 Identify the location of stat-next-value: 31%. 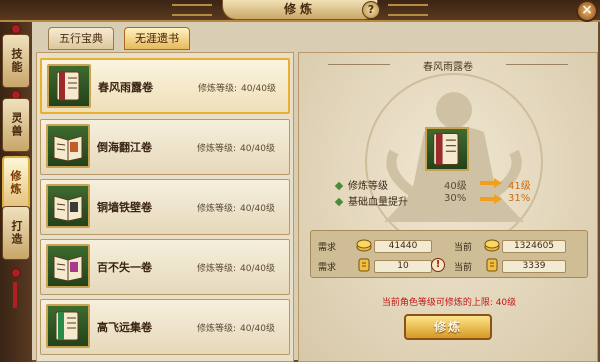
(519, 198).